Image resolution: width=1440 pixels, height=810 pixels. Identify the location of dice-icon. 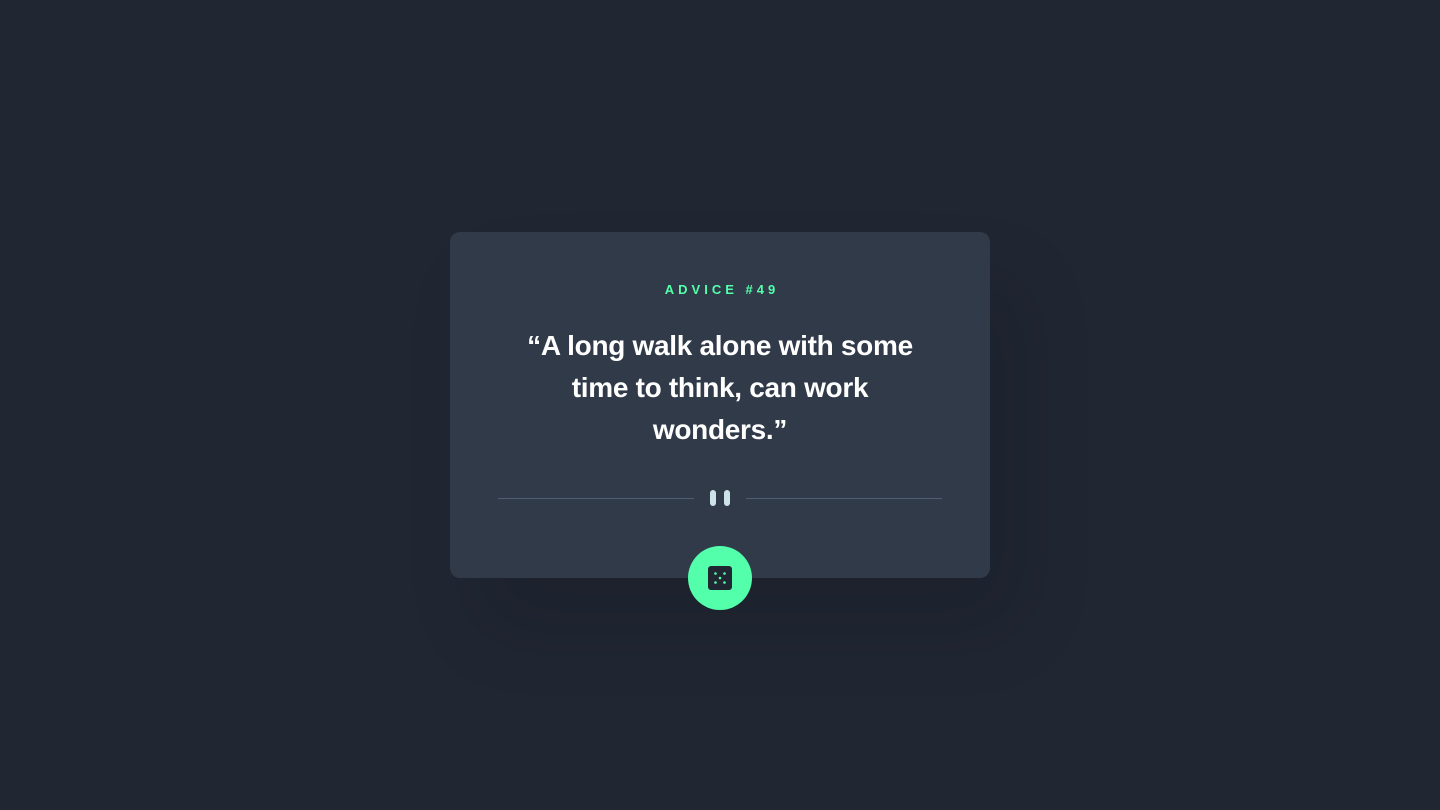
(720, 578).